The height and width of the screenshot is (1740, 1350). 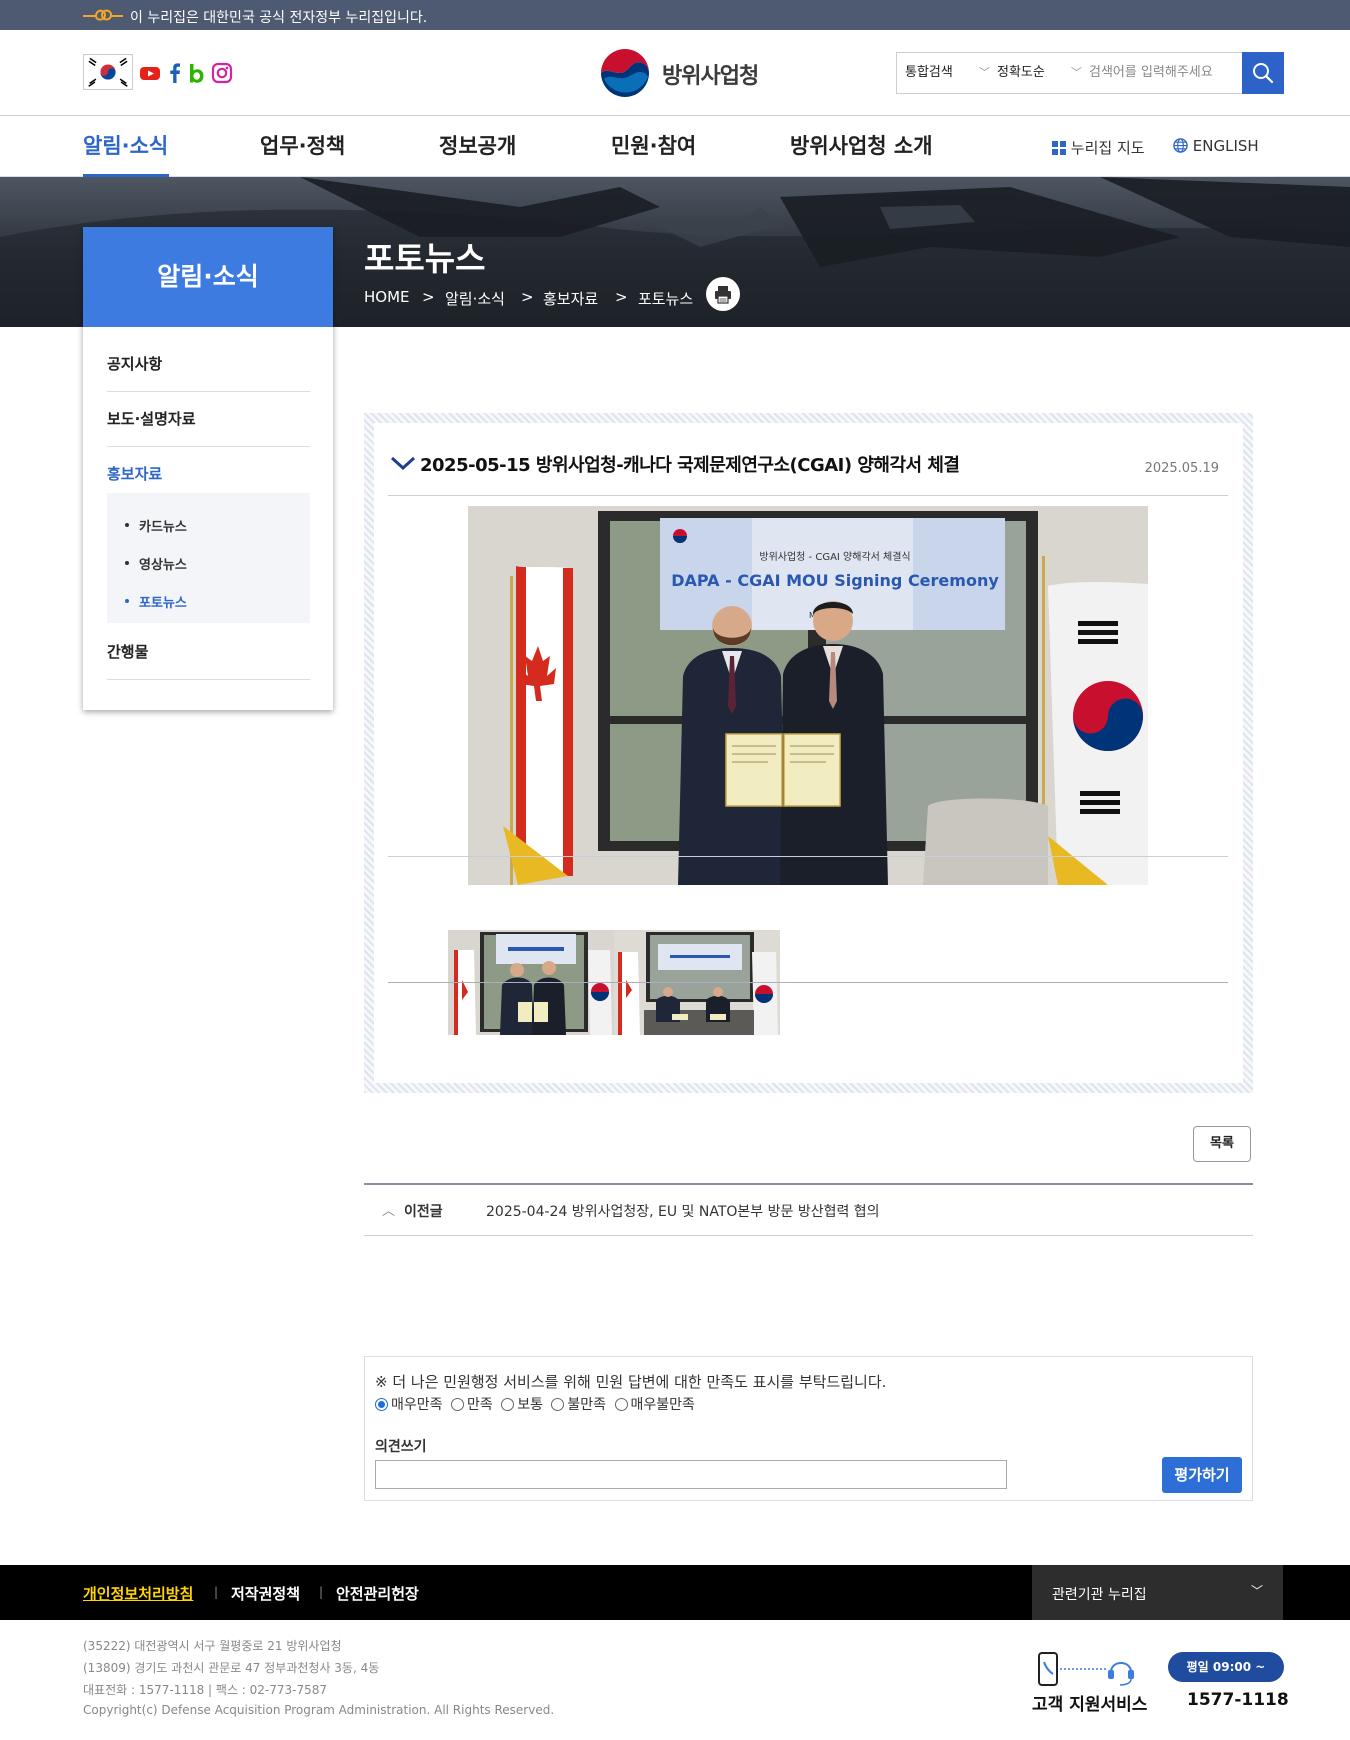 I want to click on gov-banner: 이 누리집은 대한민국 공식 전자정부 누리집입니다., so click(x=675, y=15).